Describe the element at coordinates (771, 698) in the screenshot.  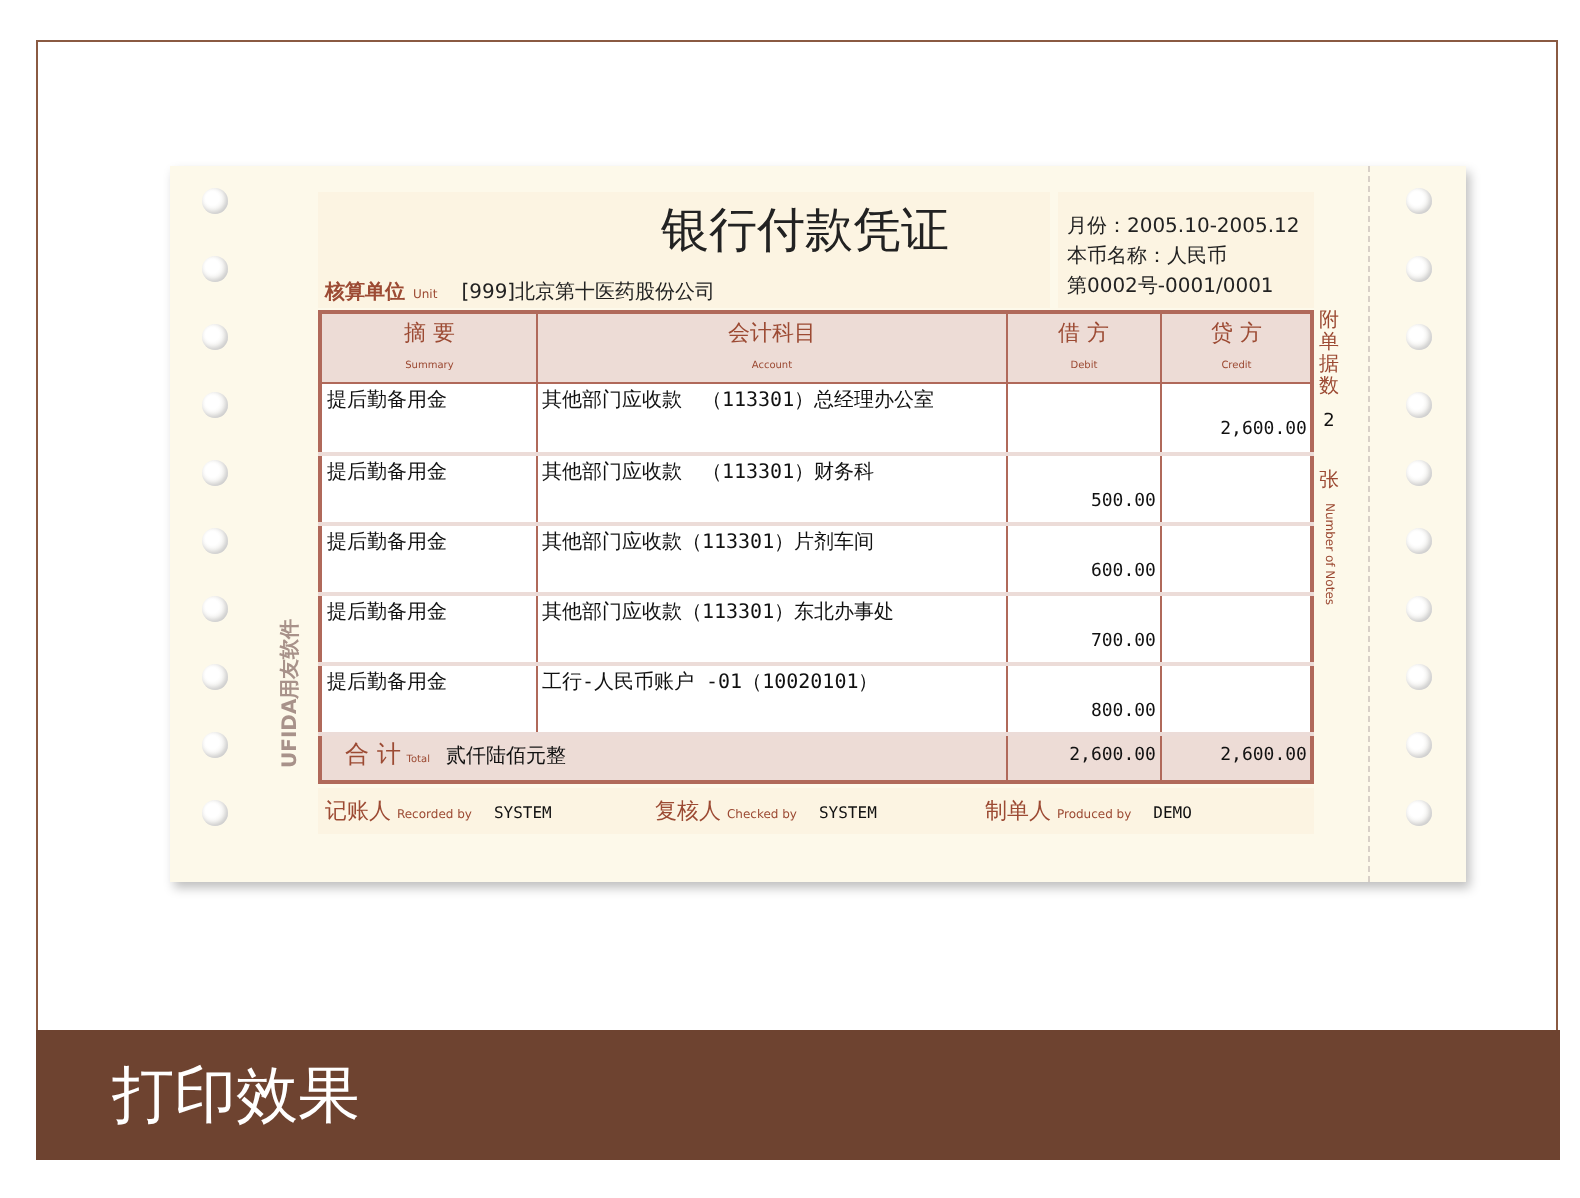
I see `table-cell: 工行-人民币账户 -01（10020101）` at that location.